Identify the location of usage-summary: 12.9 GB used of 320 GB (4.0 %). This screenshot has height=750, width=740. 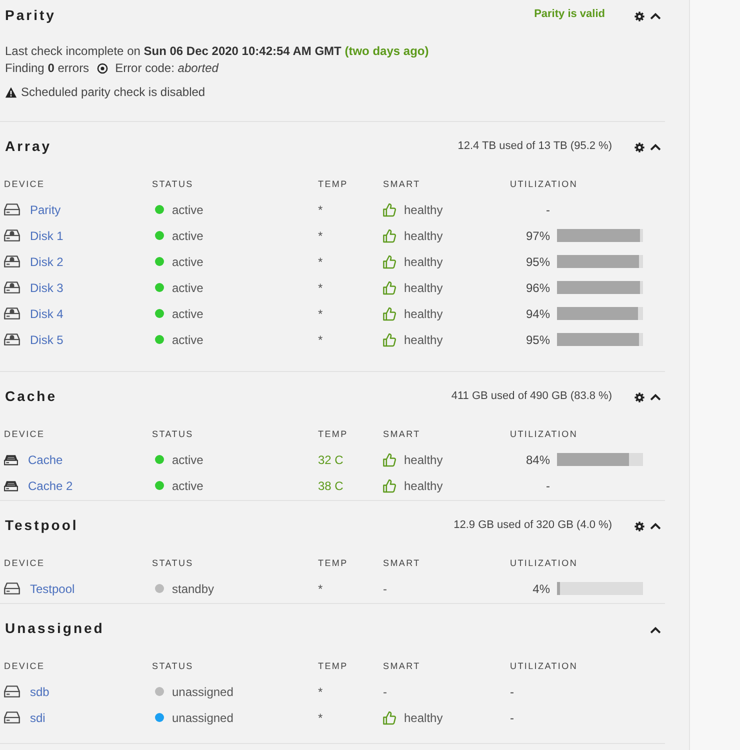
(533, 525).